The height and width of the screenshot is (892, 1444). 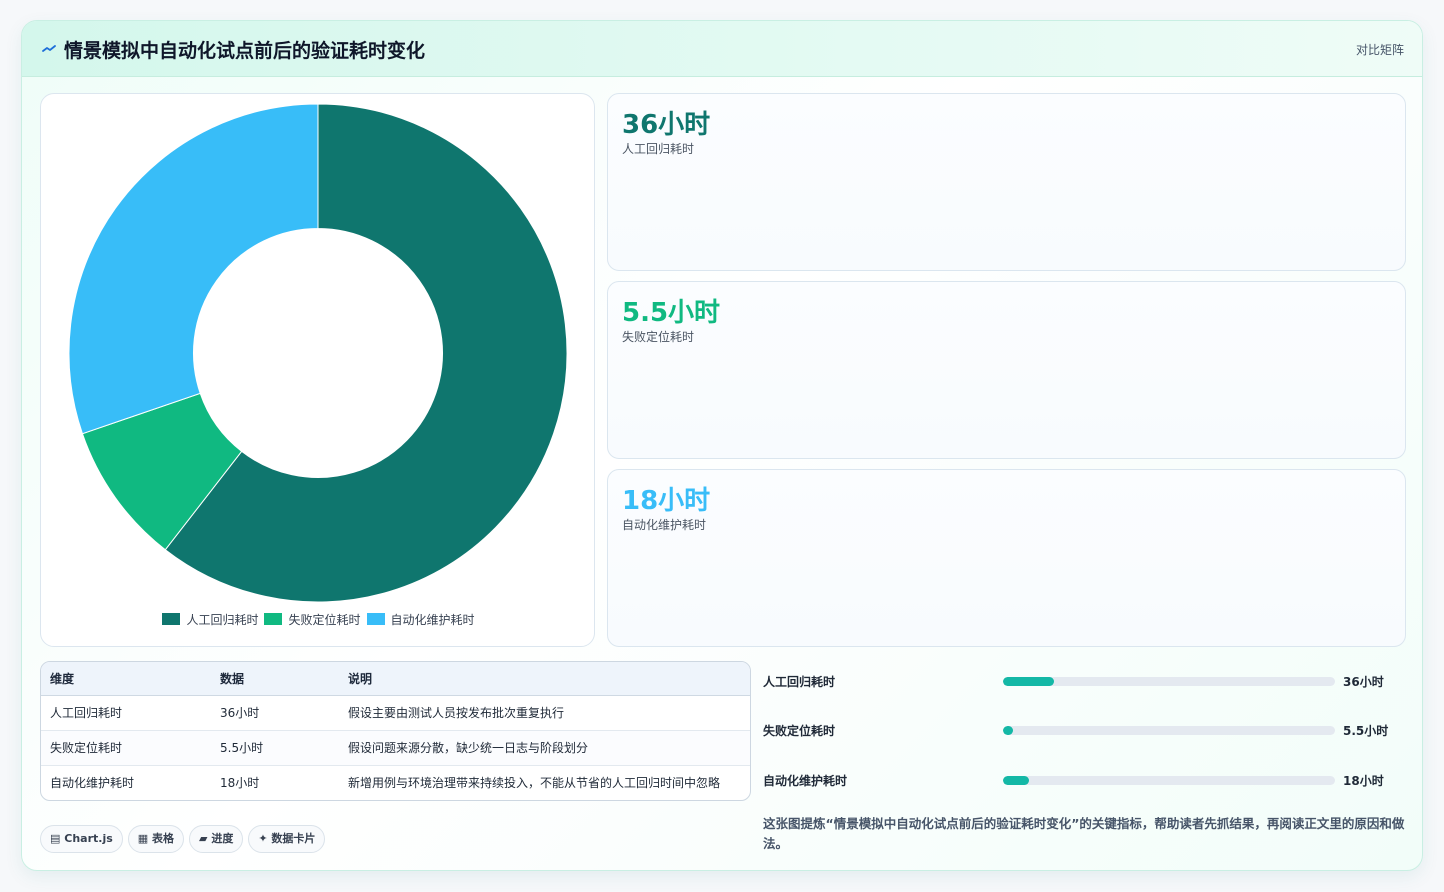 What do you see at coordinates (143, 838) in the screenshot?
I see `table-icon: ▦` at bounding box center [143, 838].